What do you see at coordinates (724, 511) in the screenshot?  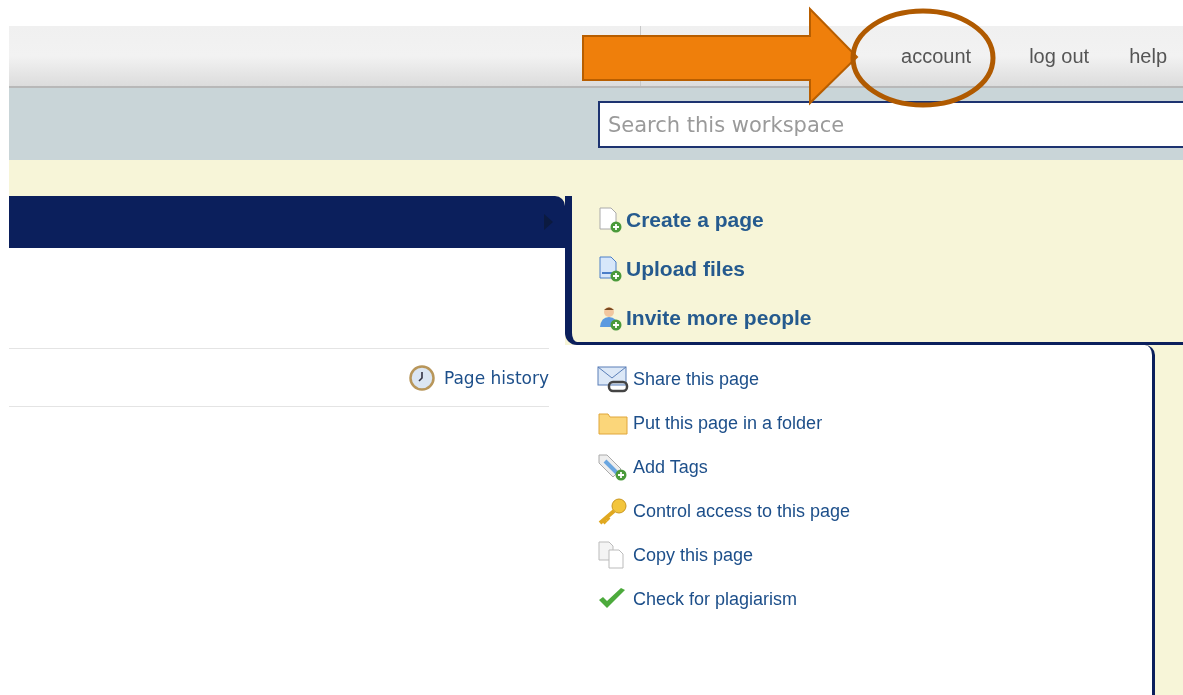 I see `page-action-link: Control access to this page` at bounding box center [724, 511].